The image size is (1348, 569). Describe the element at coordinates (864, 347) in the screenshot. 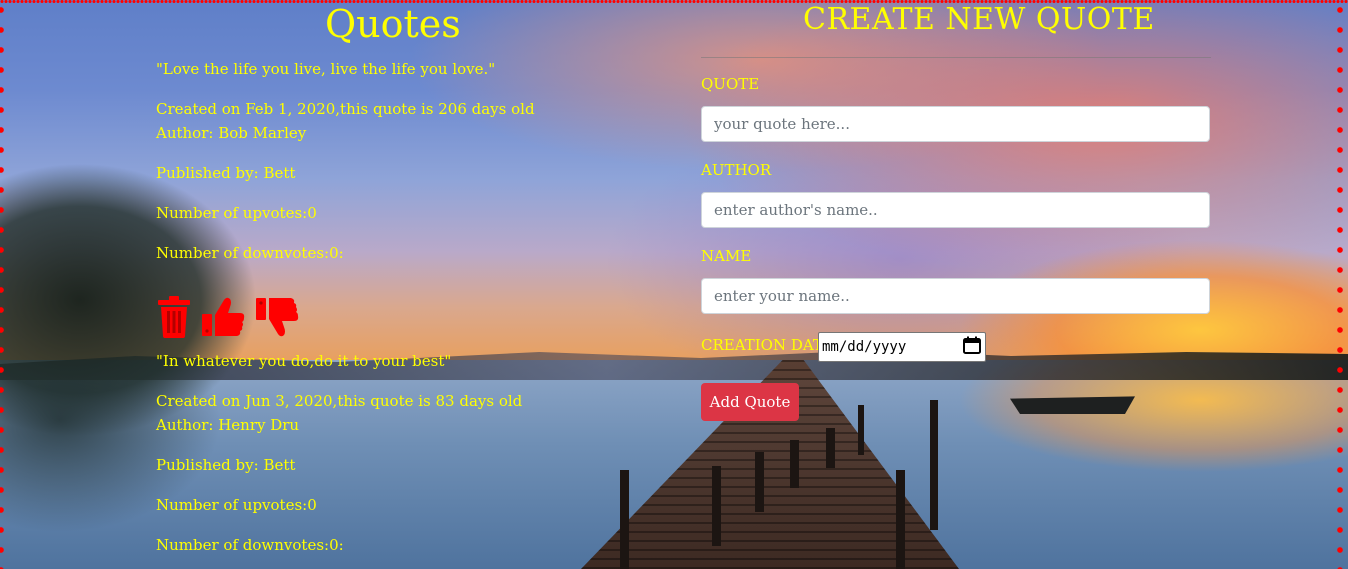

I see `date-placeholder: mm/dd/yyyy` at that location.